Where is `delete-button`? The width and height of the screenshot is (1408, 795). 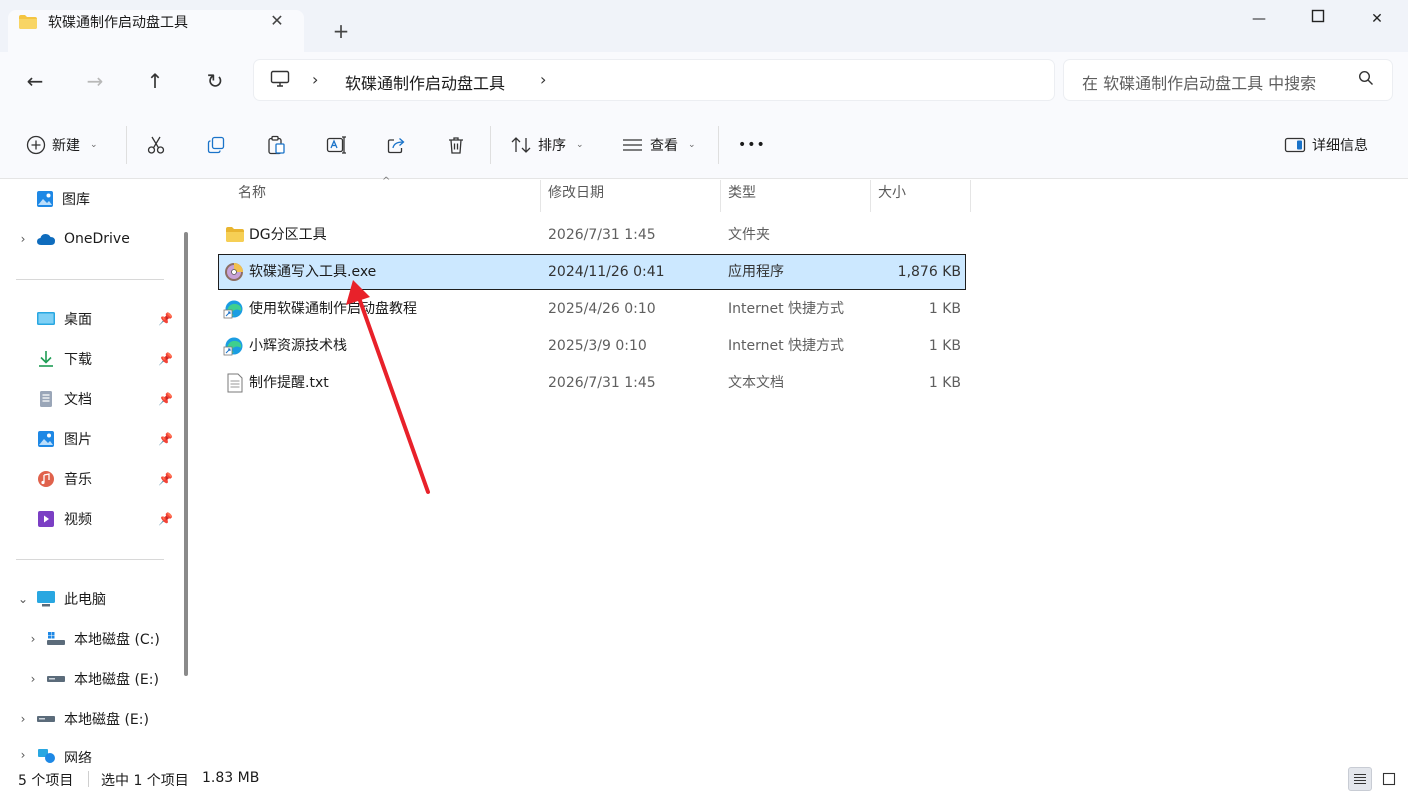
delete-button is located at coordinates (456, 145).